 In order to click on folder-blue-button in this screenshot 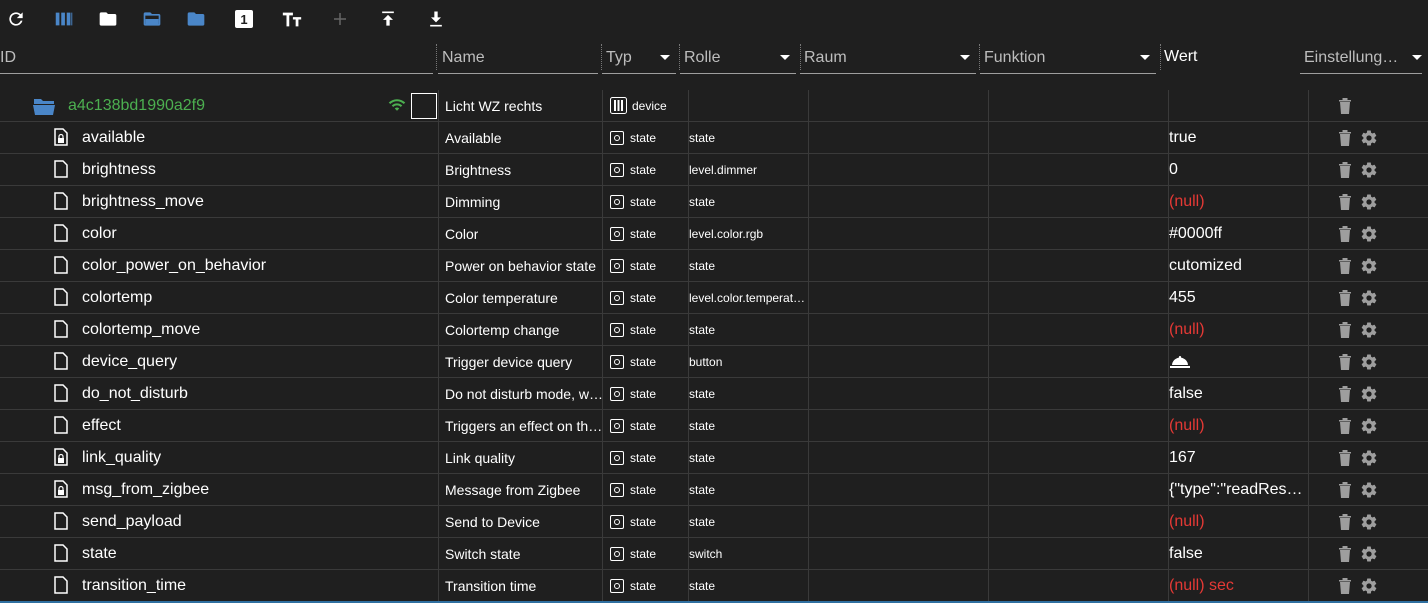, I will do `click(196, 19)`.